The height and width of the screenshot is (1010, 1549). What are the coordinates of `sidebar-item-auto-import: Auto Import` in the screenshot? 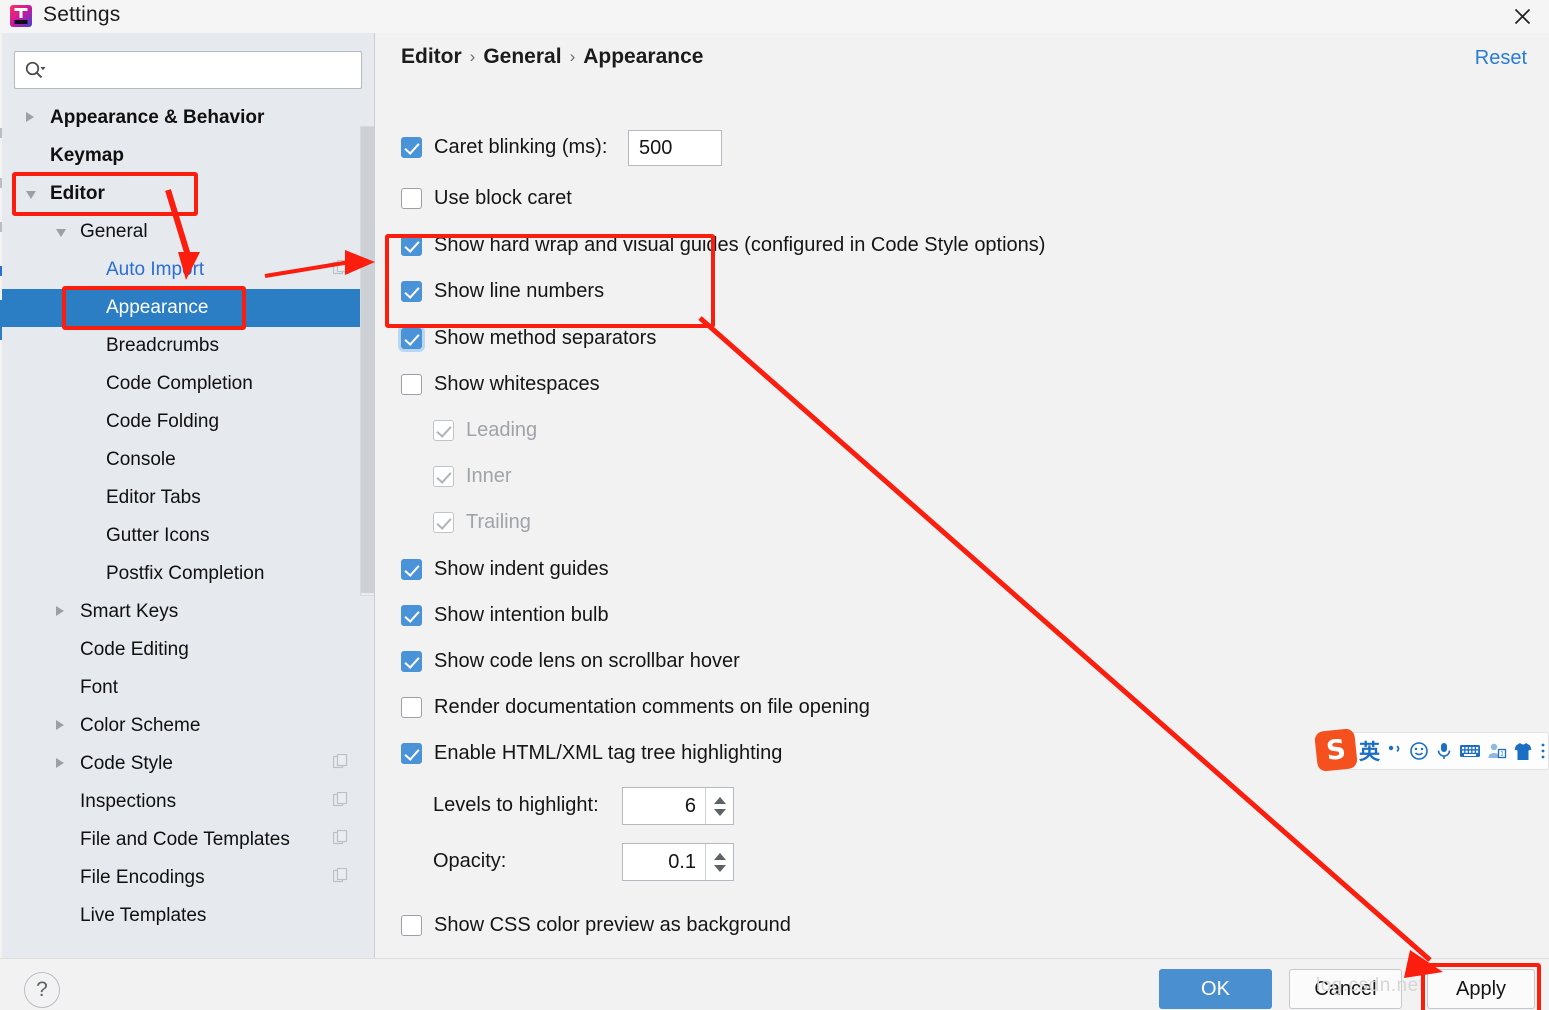 It's located at (188, 270).